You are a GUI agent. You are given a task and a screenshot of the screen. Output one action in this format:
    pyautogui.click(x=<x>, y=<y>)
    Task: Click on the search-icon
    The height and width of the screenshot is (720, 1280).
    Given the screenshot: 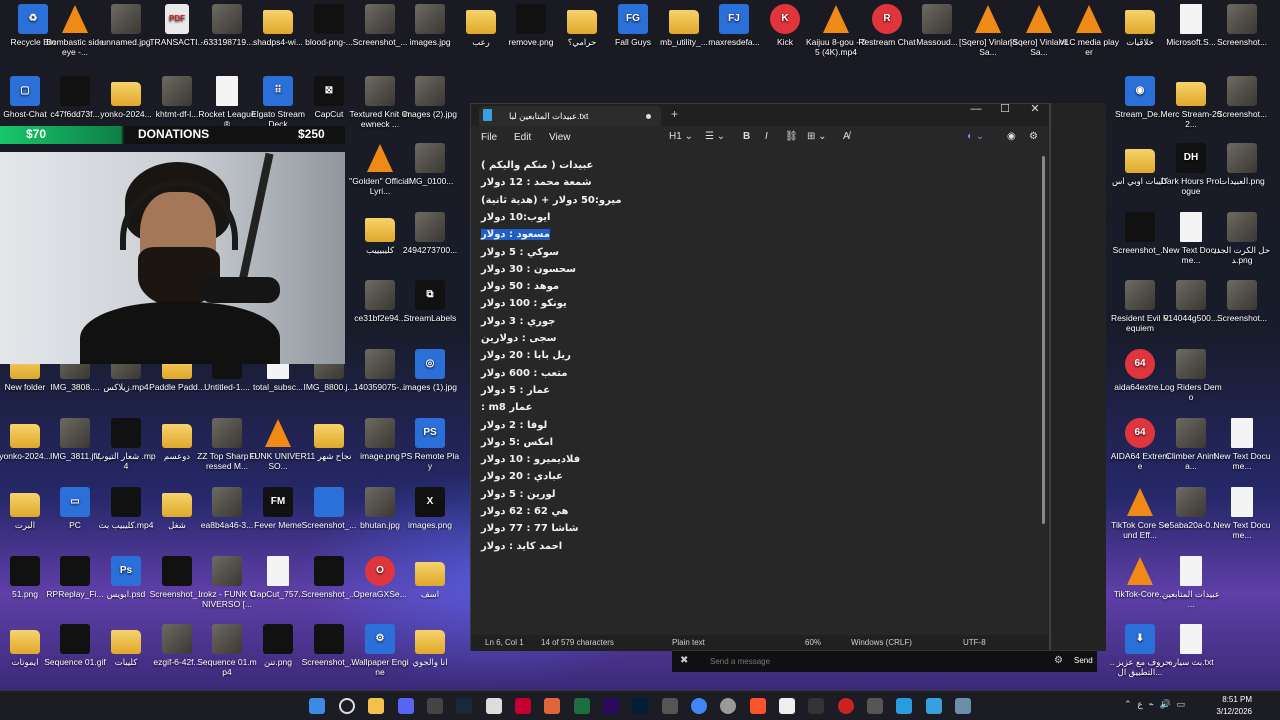 What is the action you would take?
    pyautogui.click(x=347, y=706)
    